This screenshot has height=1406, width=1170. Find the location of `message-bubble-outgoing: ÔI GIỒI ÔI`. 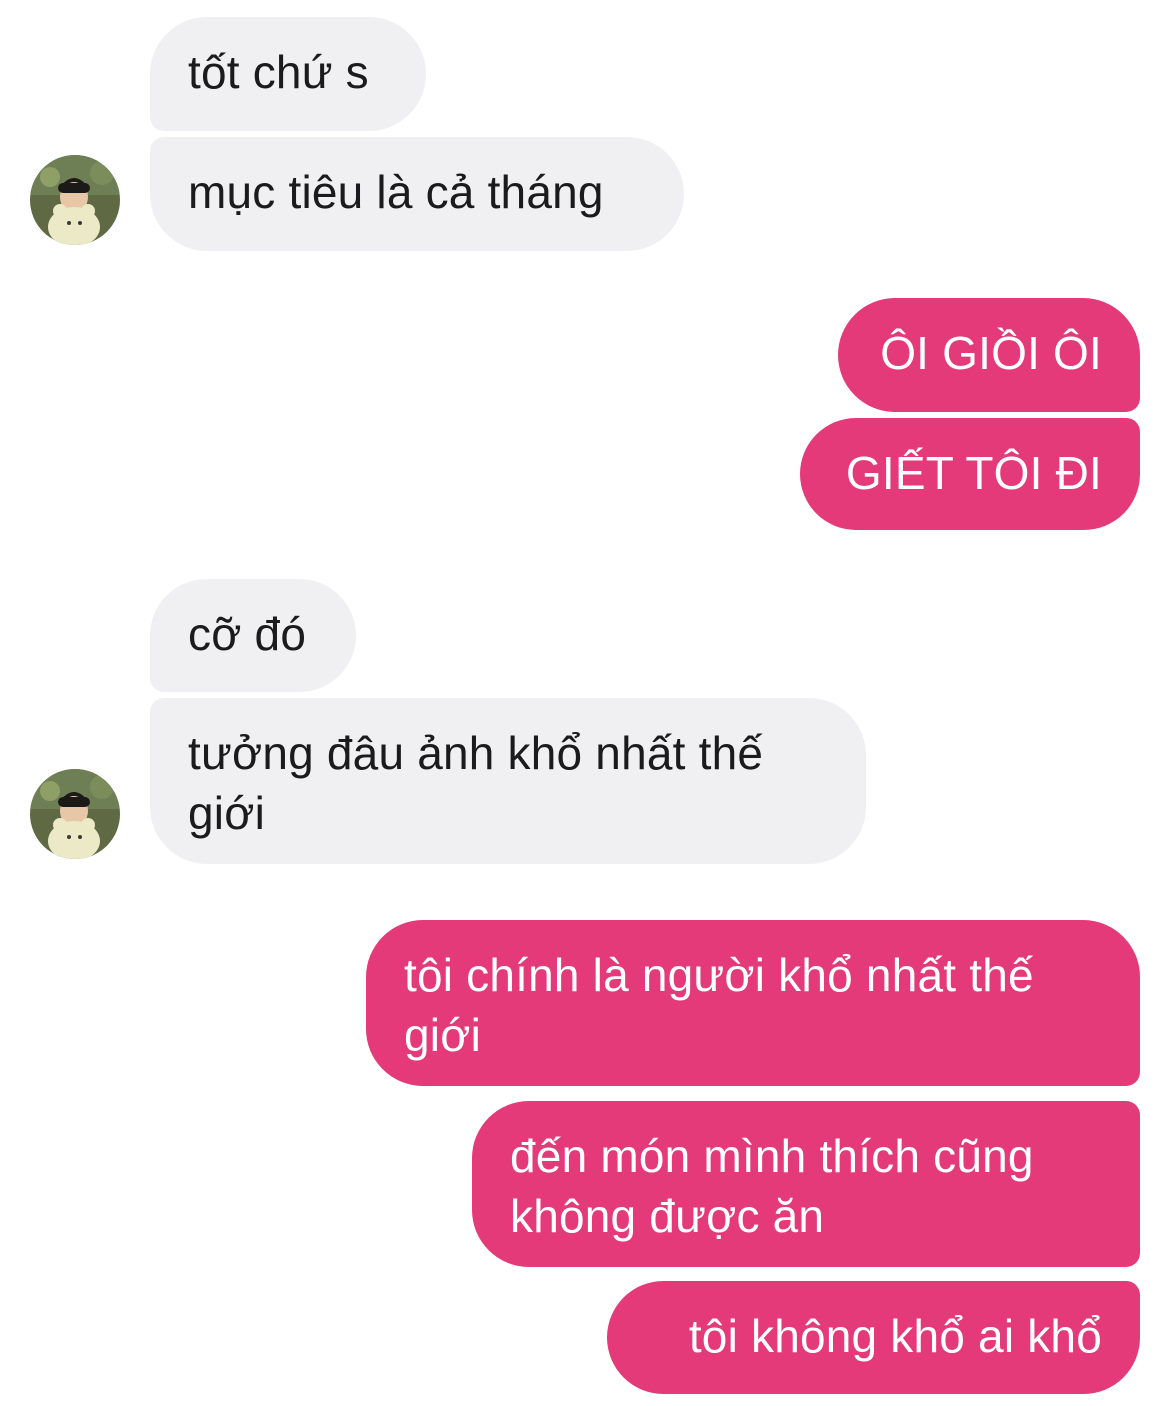

message-bubble-outgoing: ÔI GIỒI ÔI is located at coordinates (989, 355).